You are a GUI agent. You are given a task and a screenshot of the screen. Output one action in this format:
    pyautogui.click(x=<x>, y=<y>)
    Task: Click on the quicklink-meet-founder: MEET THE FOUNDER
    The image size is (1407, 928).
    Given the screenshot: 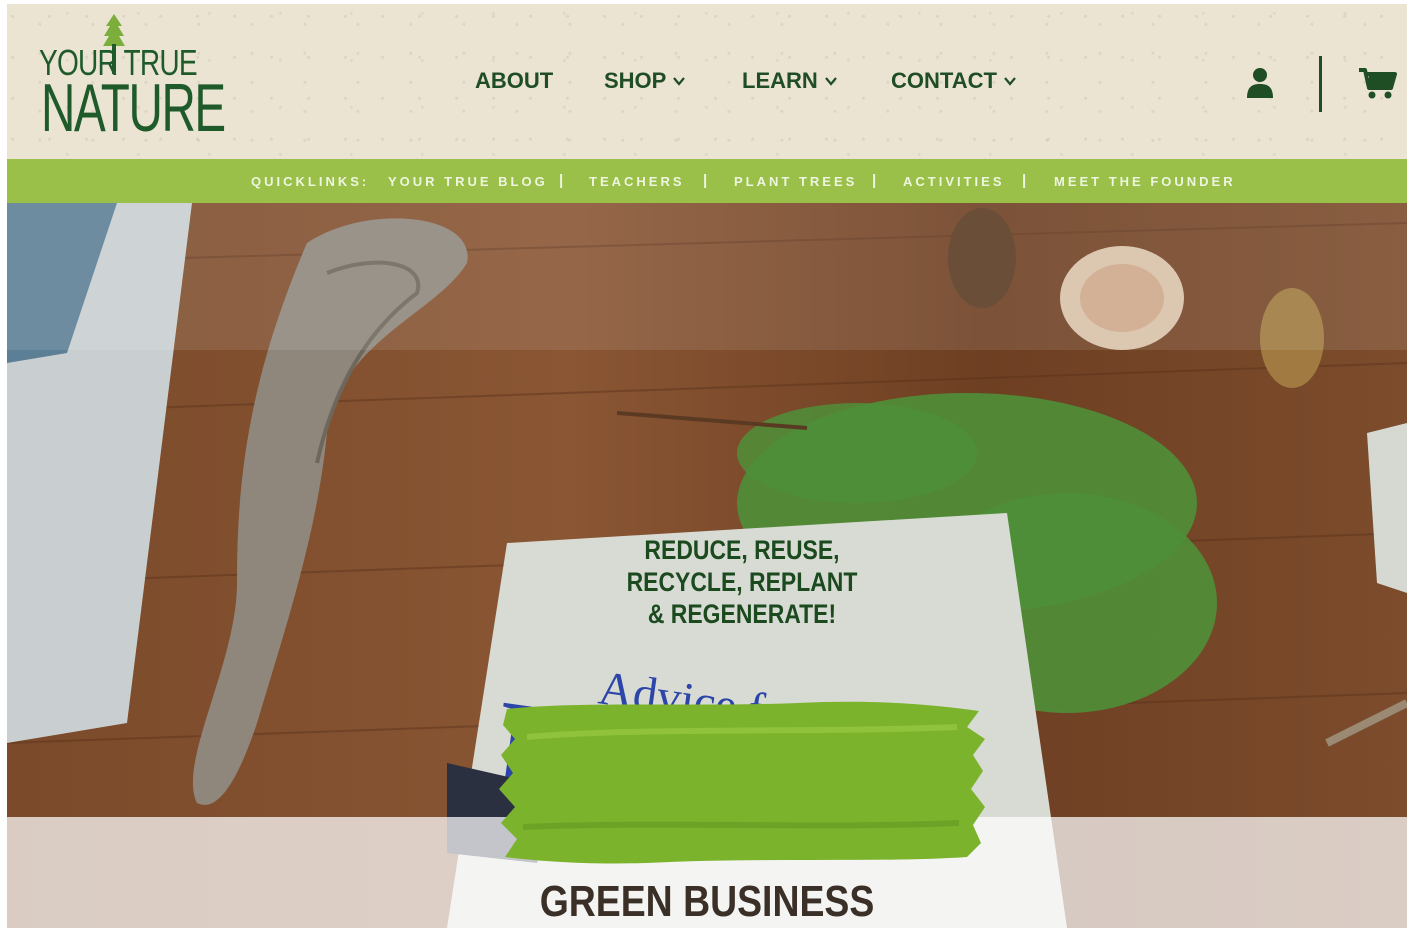 What is the action you would take?
    pyautogui.click(x=1145, y=181)
    